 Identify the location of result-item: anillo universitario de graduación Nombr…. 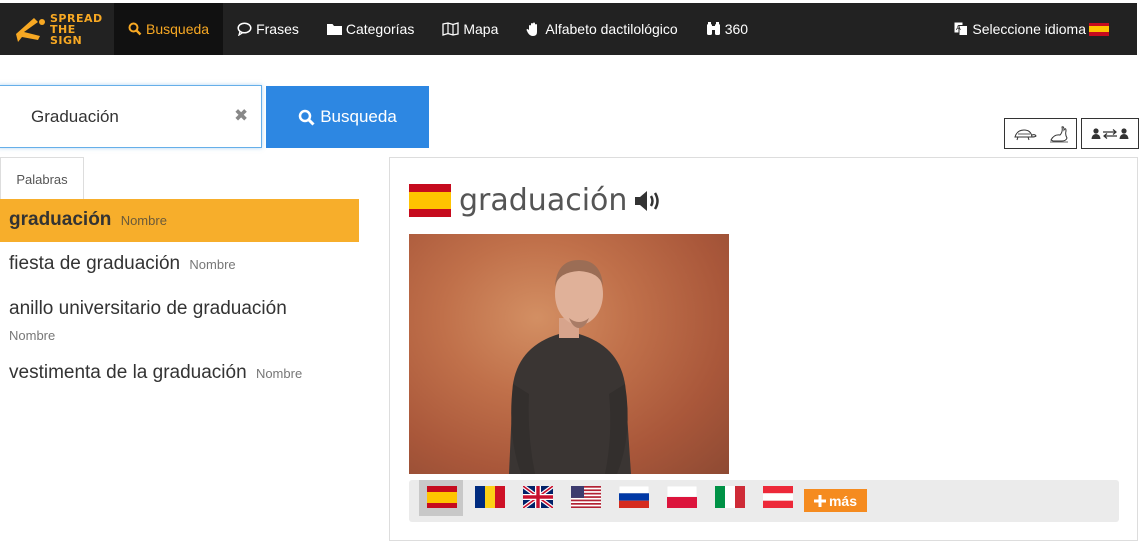
(179, 319).